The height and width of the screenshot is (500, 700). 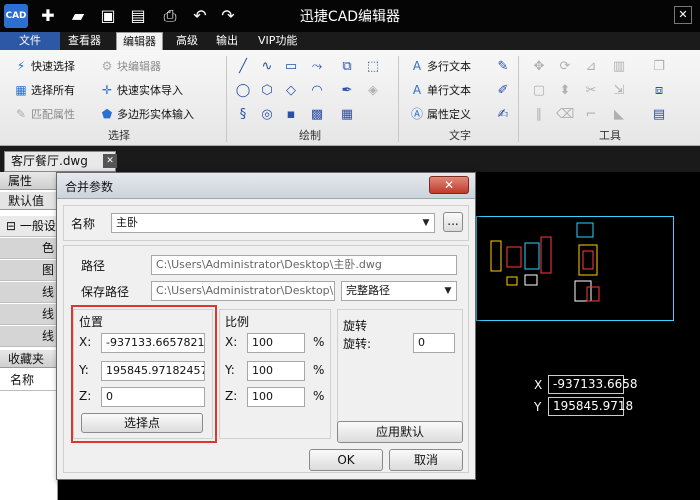 What do you see at coordinates (119, 135) in the screenshot?
I see `group-label-select: 选择` at bounding box center [119, 135].